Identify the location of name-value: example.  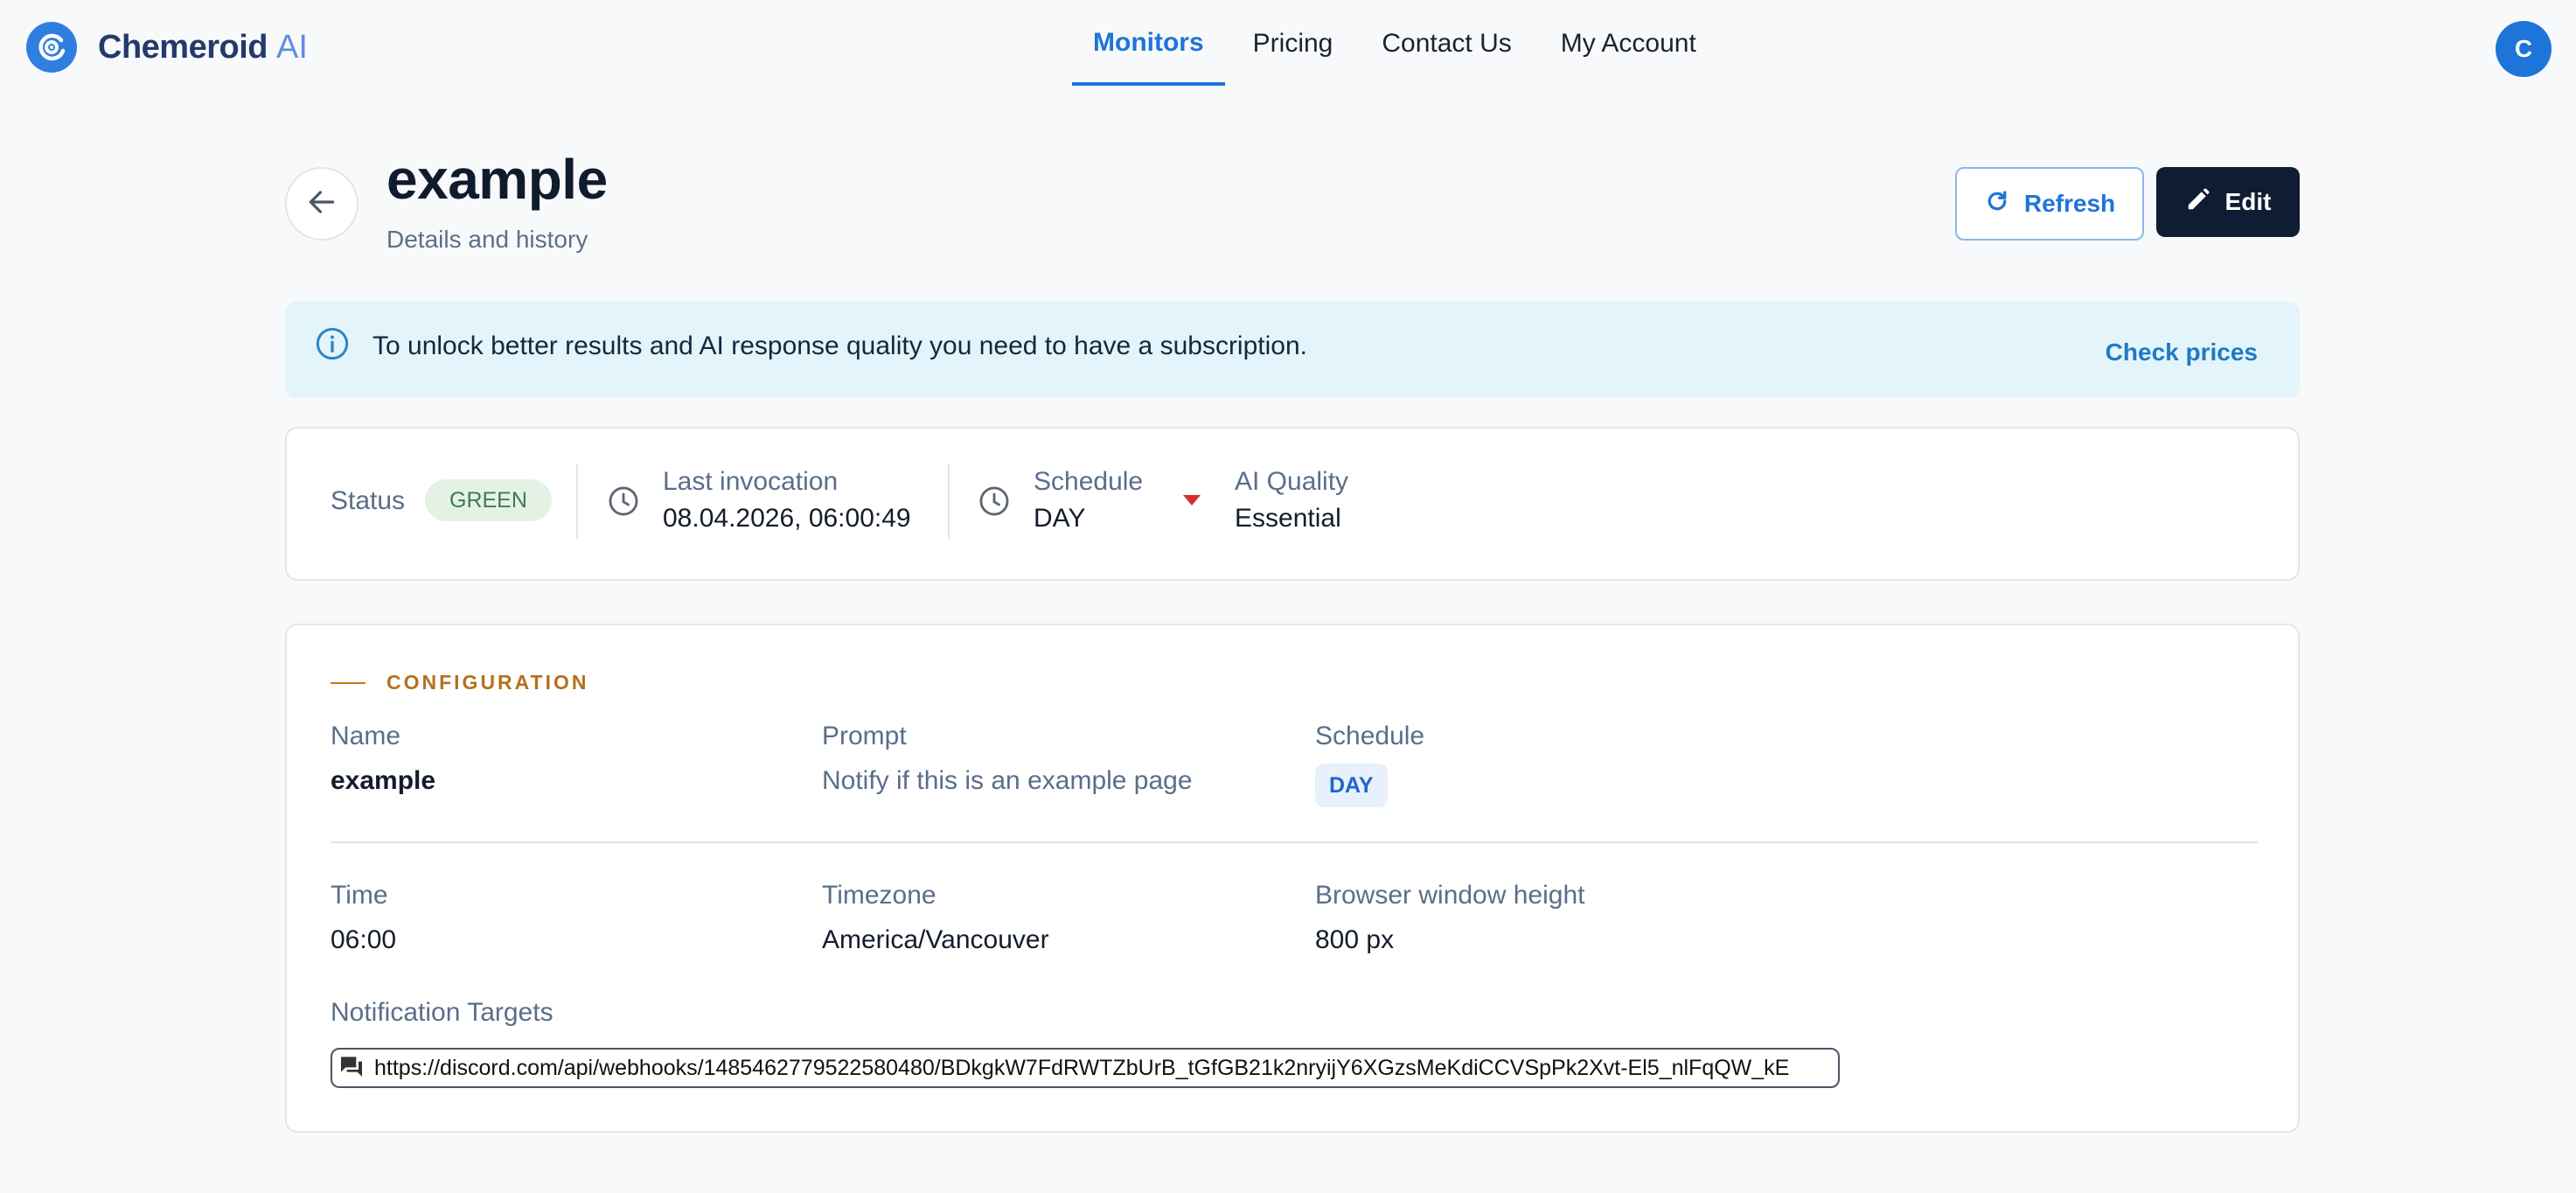
(383, 780).